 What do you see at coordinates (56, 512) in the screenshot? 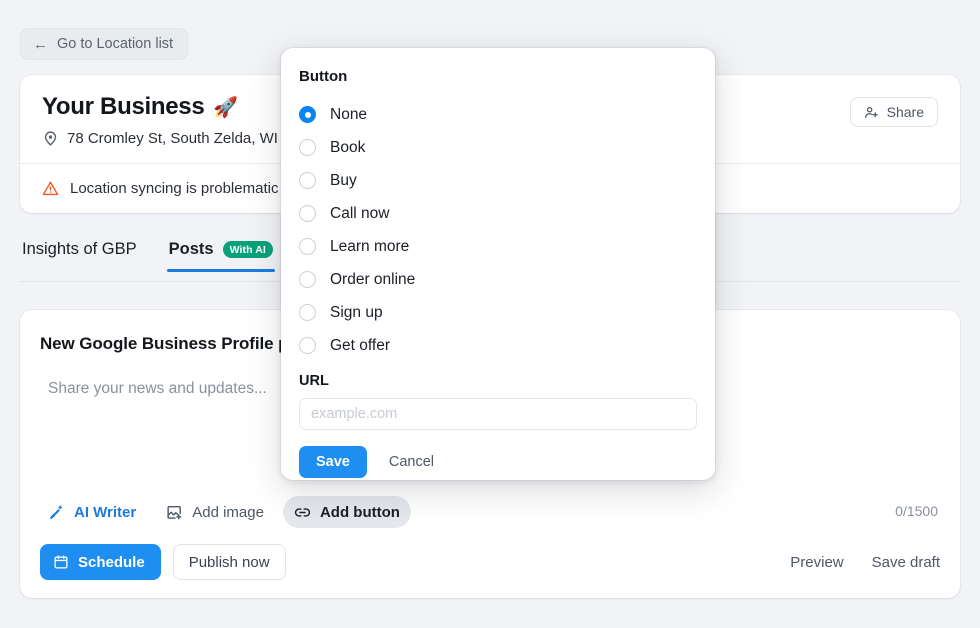
I see `magic-wand-icon` at bounding box center [56, 512].